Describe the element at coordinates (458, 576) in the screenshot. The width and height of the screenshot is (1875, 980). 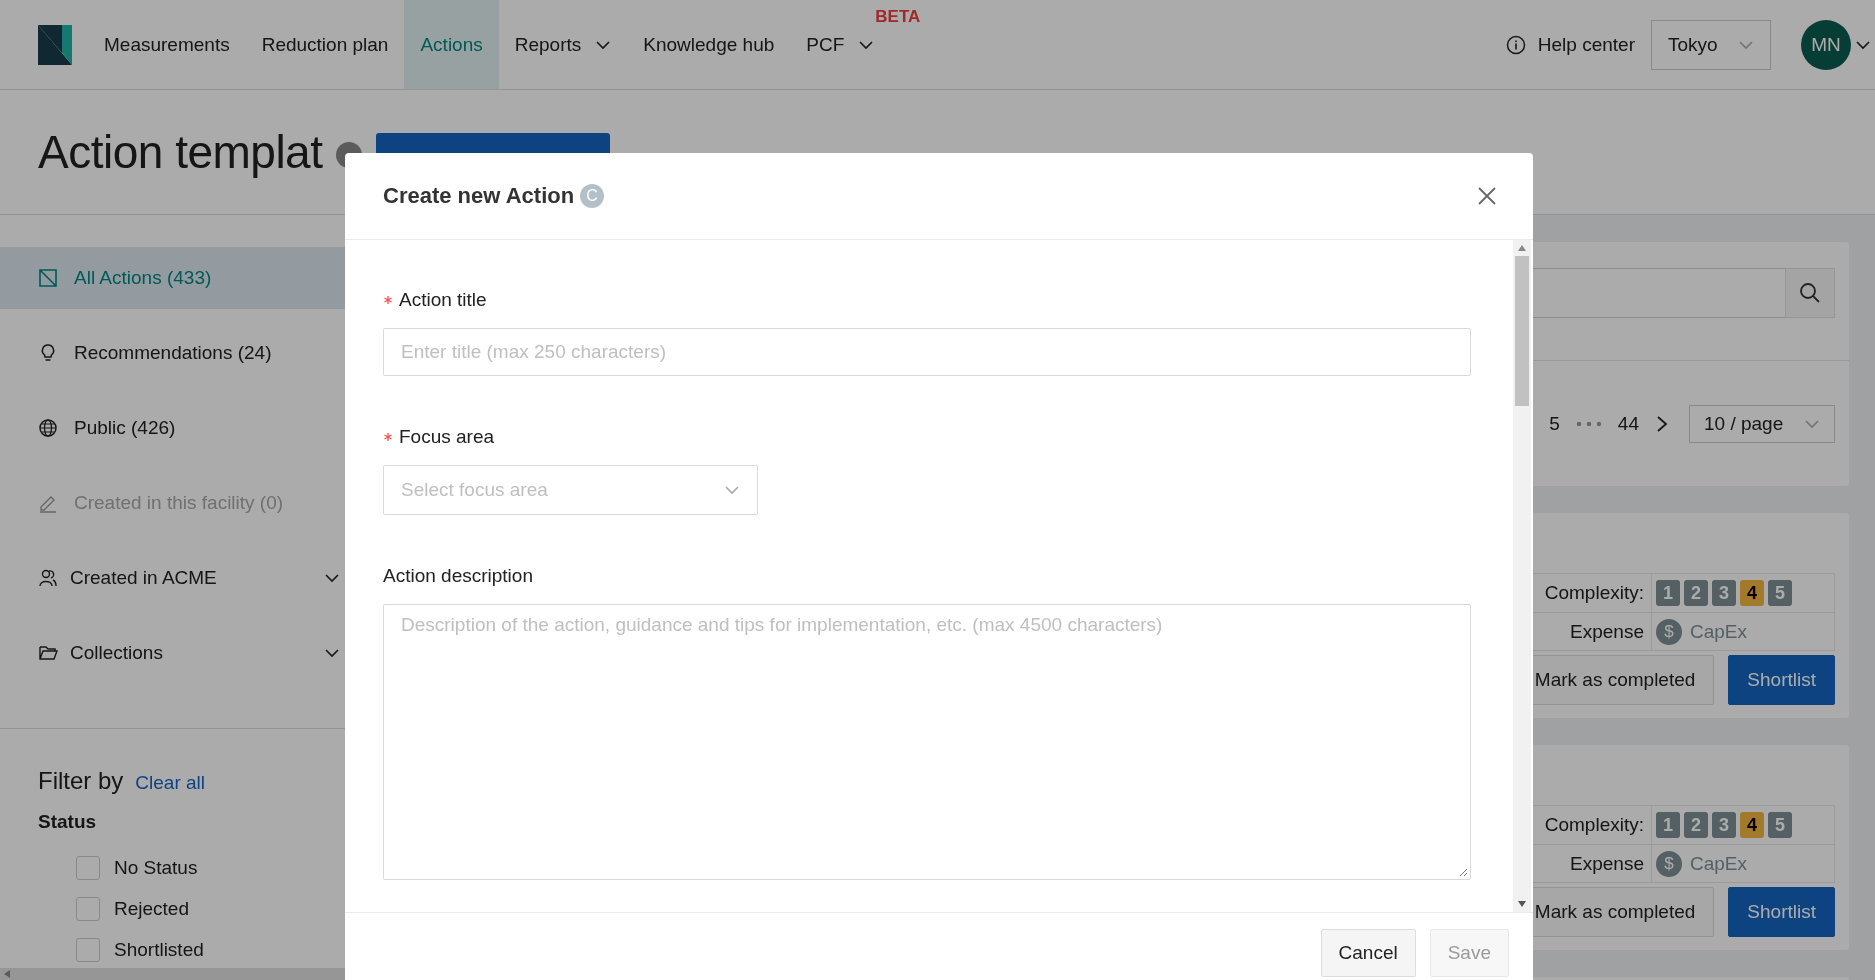
I see `field-label: Action description` at that location.